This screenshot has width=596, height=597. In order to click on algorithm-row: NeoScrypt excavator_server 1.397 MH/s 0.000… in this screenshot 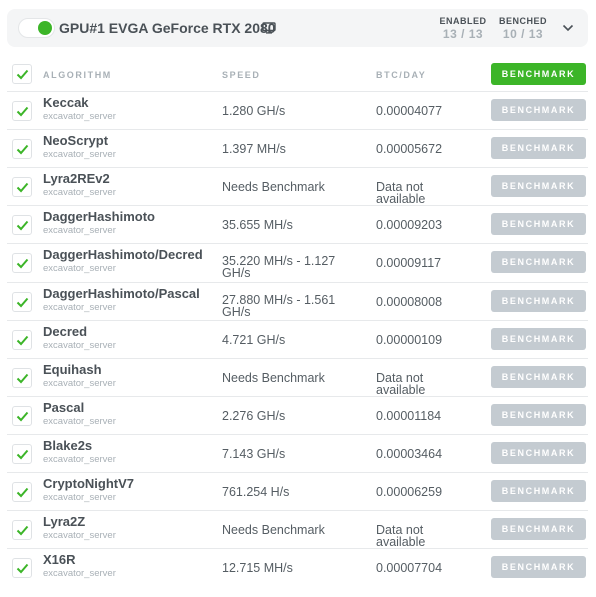, I will do `click(298, 148)`.